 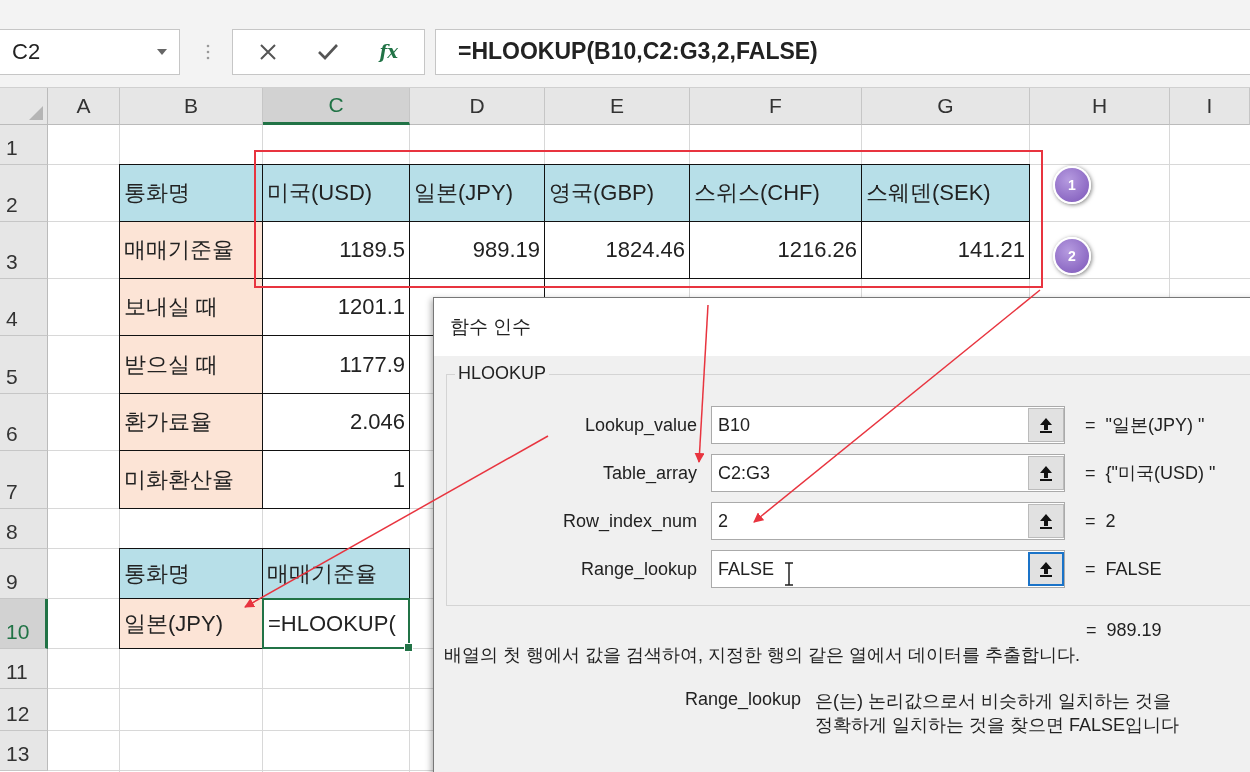 What do you see at coordinates (945, 193) in the screenshot?
I see `header-cell: 스웨덴(SEK)` at bounding box center [945, 193].